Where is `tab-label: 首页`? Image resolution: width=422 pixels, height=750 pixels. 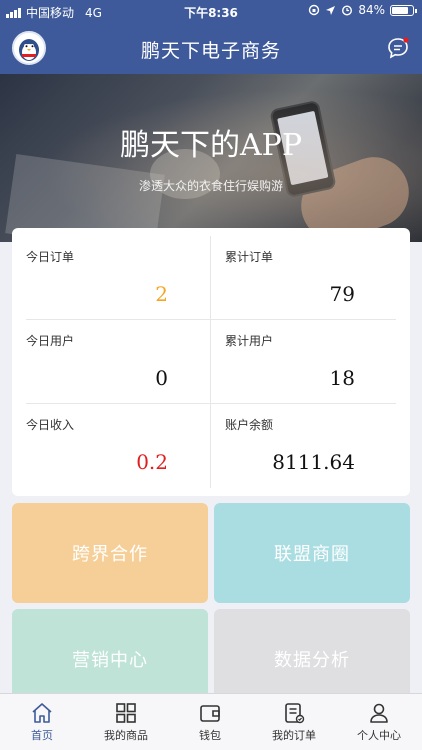 tab-label: 首页 is located at coordinates (42, 735).